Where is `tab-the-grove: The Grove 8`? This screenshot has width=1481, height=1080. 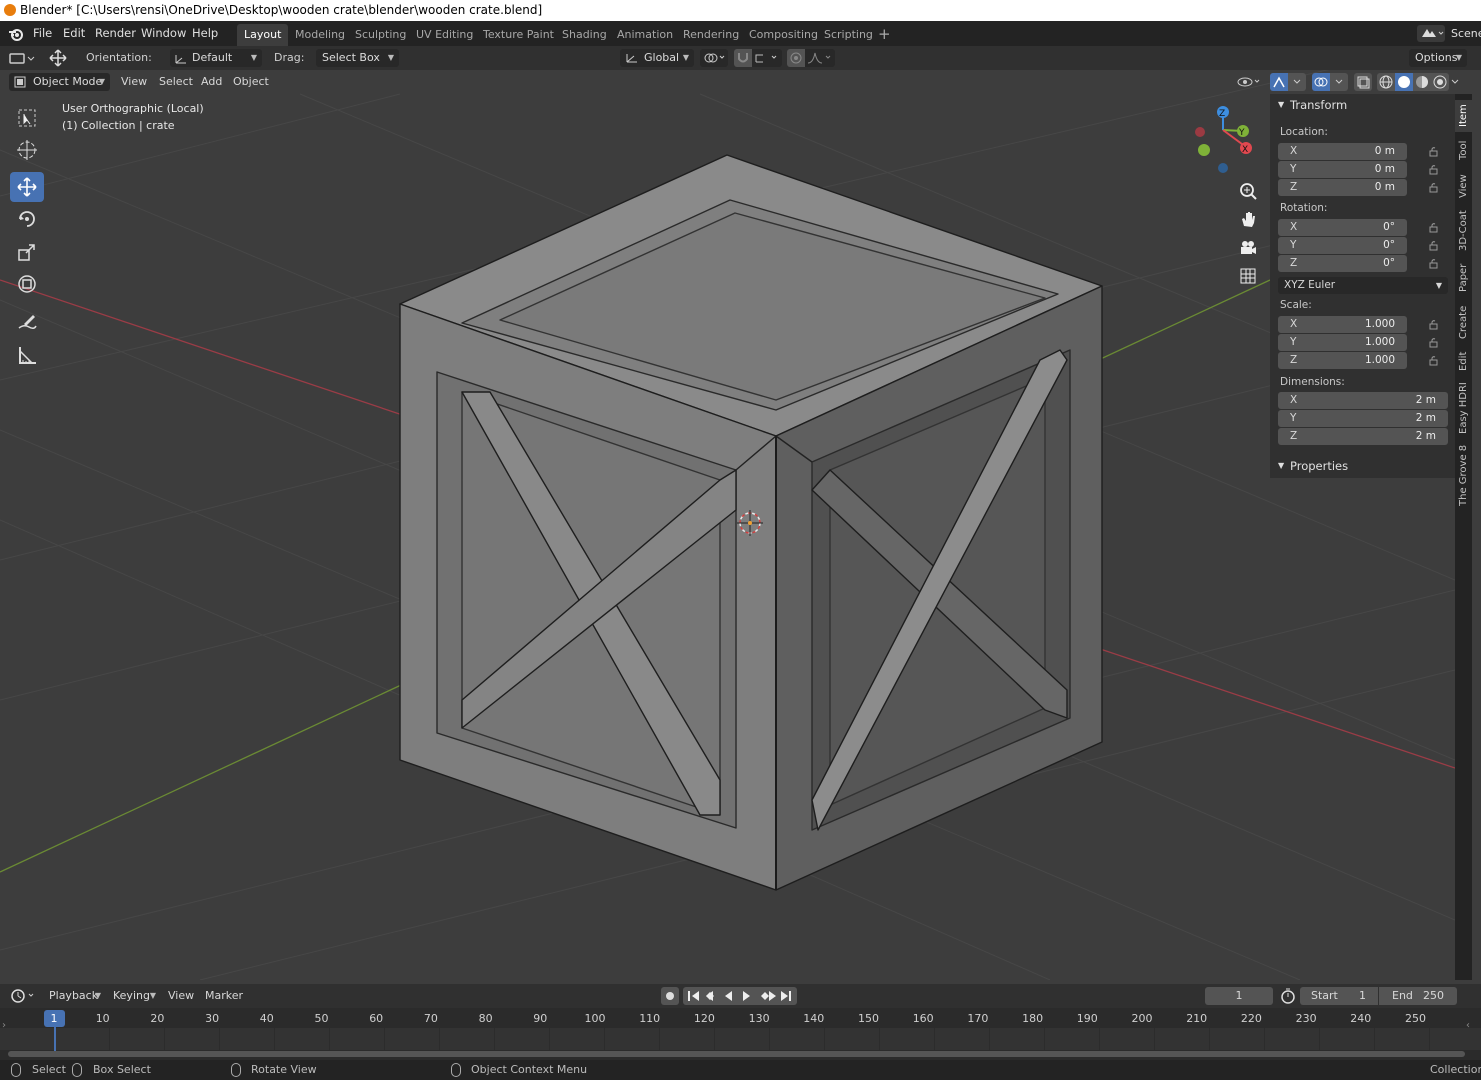 tab-the-grove: The Grove 8 is located at coordinates (1463, 475).